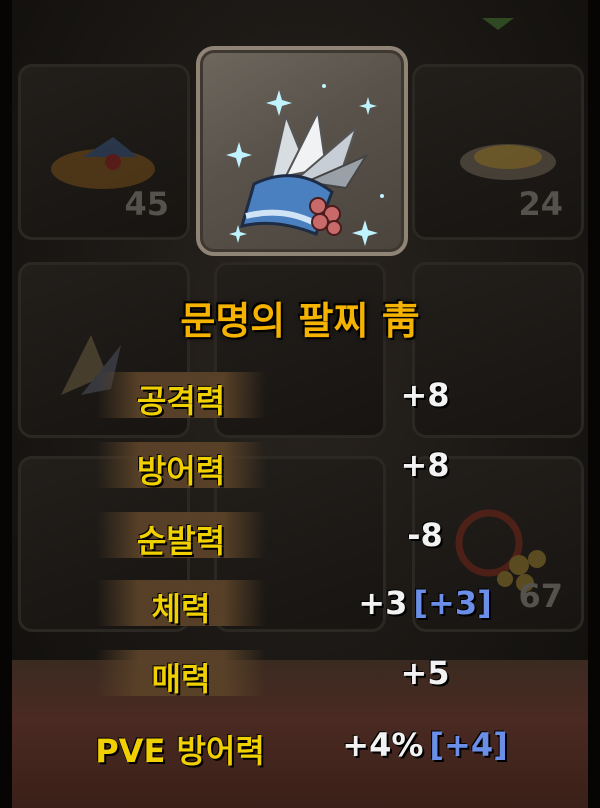 This screenshot has height=808, width=600. What do you see at coordinates (383, 745) in the screenshot?
I see `stat-value: +4%` at bounding box center [383, 745].